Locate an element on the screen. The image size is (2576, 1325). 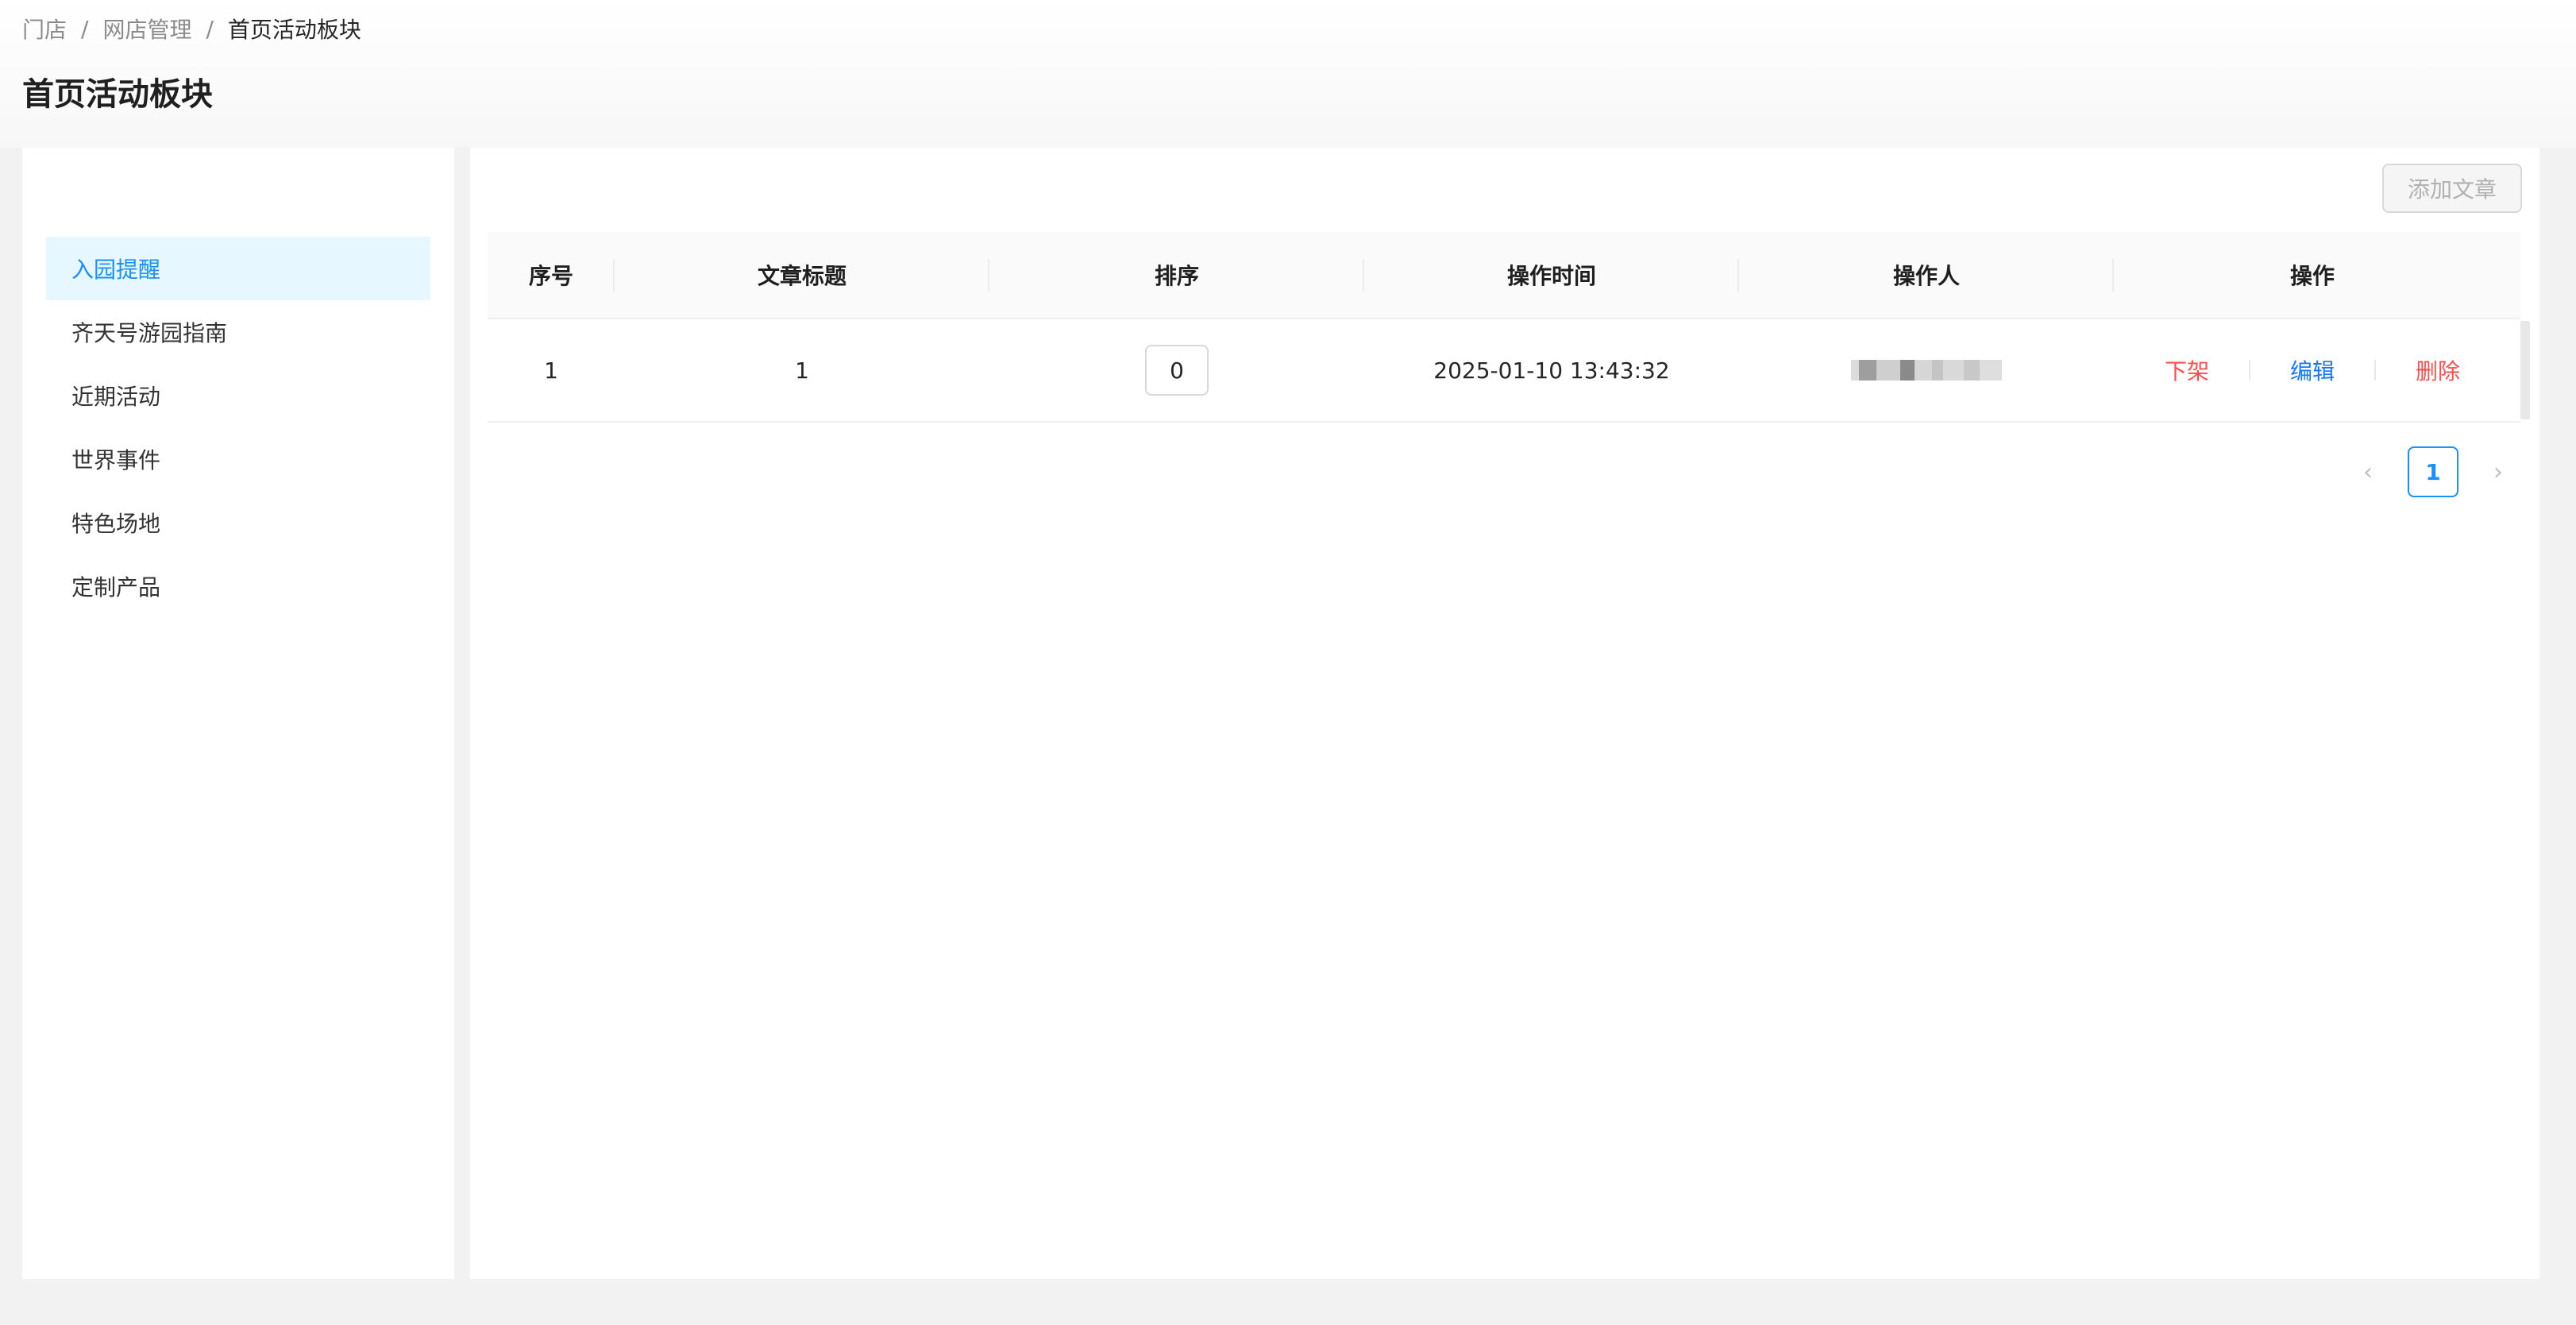
column-header-index: 序号 is located at coordinates (551, 275).